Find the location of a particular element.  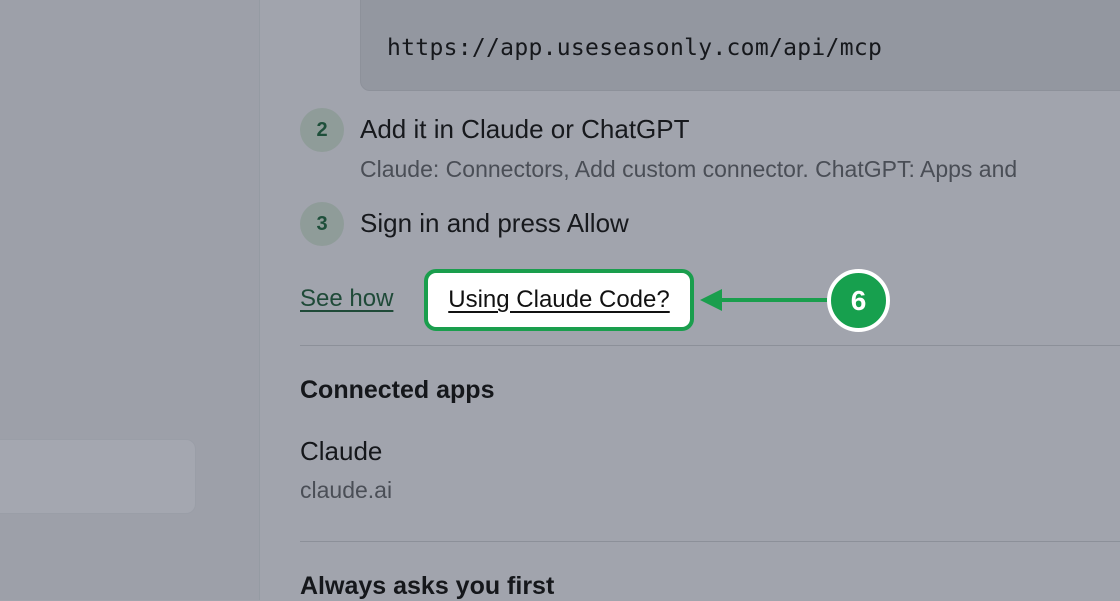

mcp-url-box: https://app.useseasonly.com/api/mcp is located at coordinates (740, 45).